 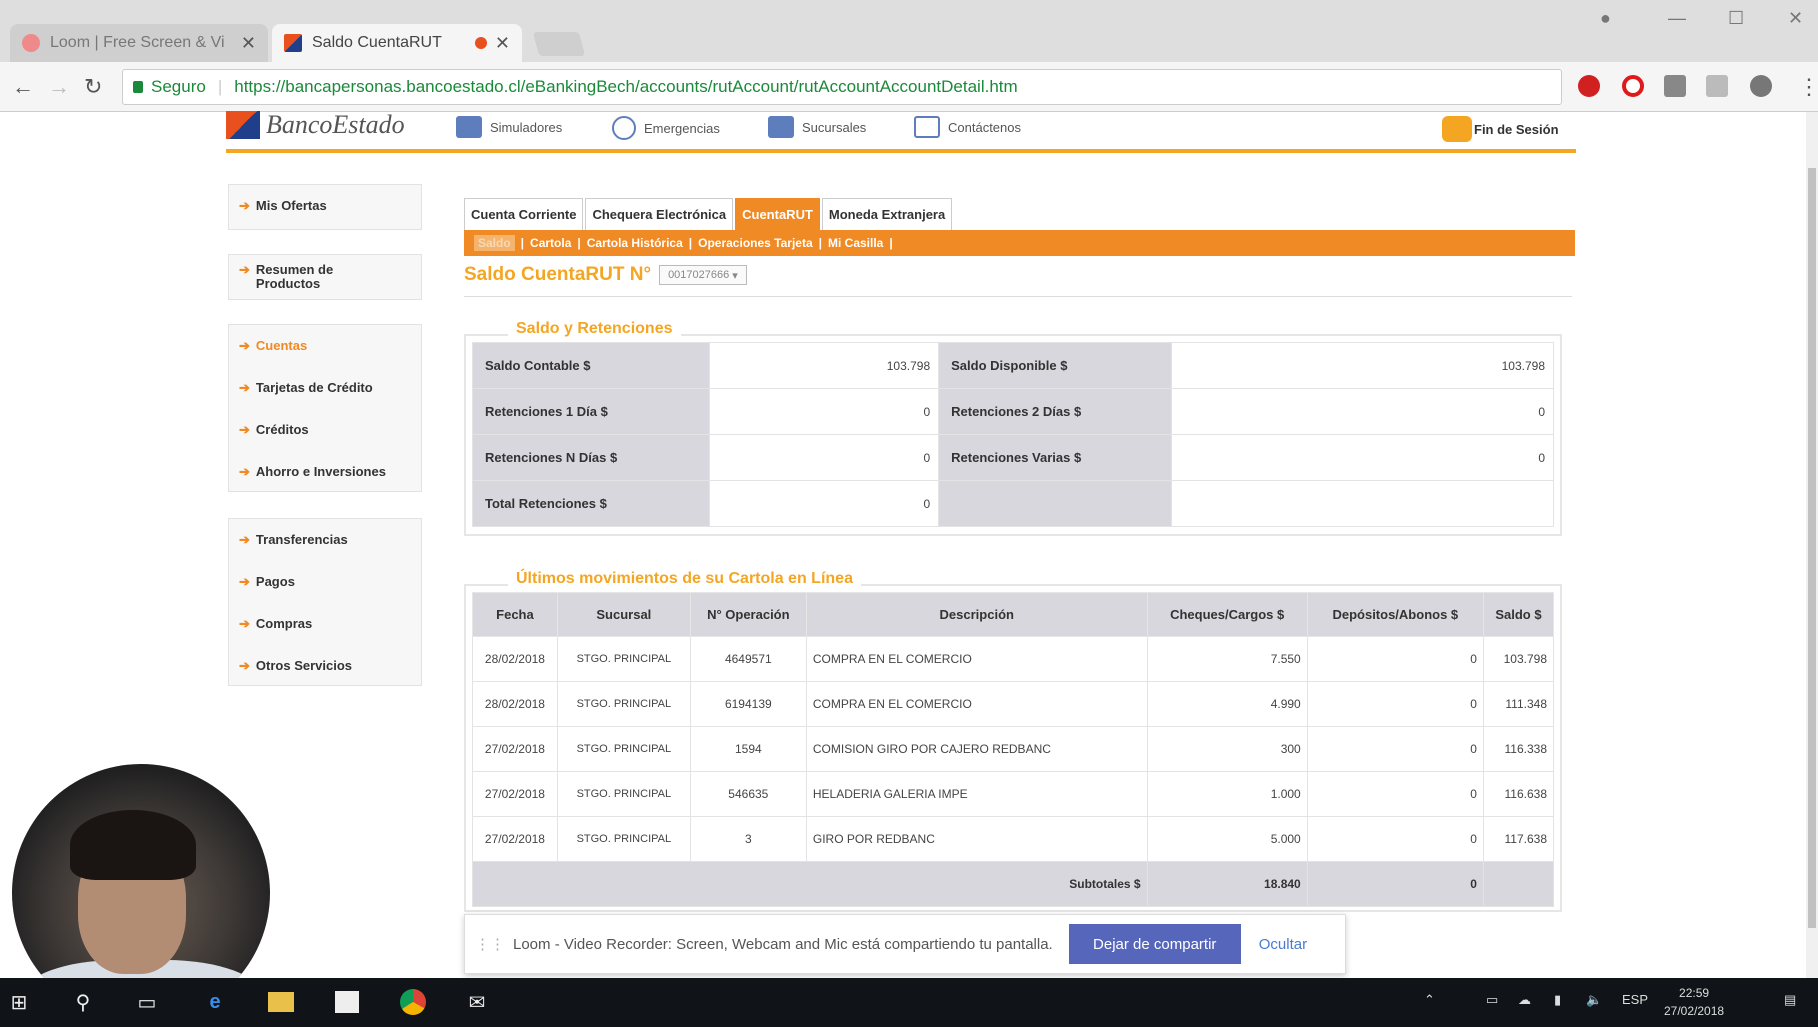 I want to click on topnav-sucursales: Sucursales, so click(x=817, y=127).